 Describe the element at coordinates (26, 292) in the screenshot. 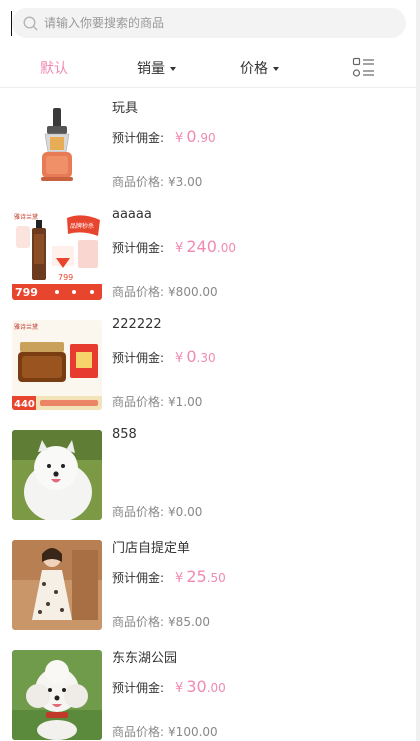

I see `ad-price-large: 799` at that location.